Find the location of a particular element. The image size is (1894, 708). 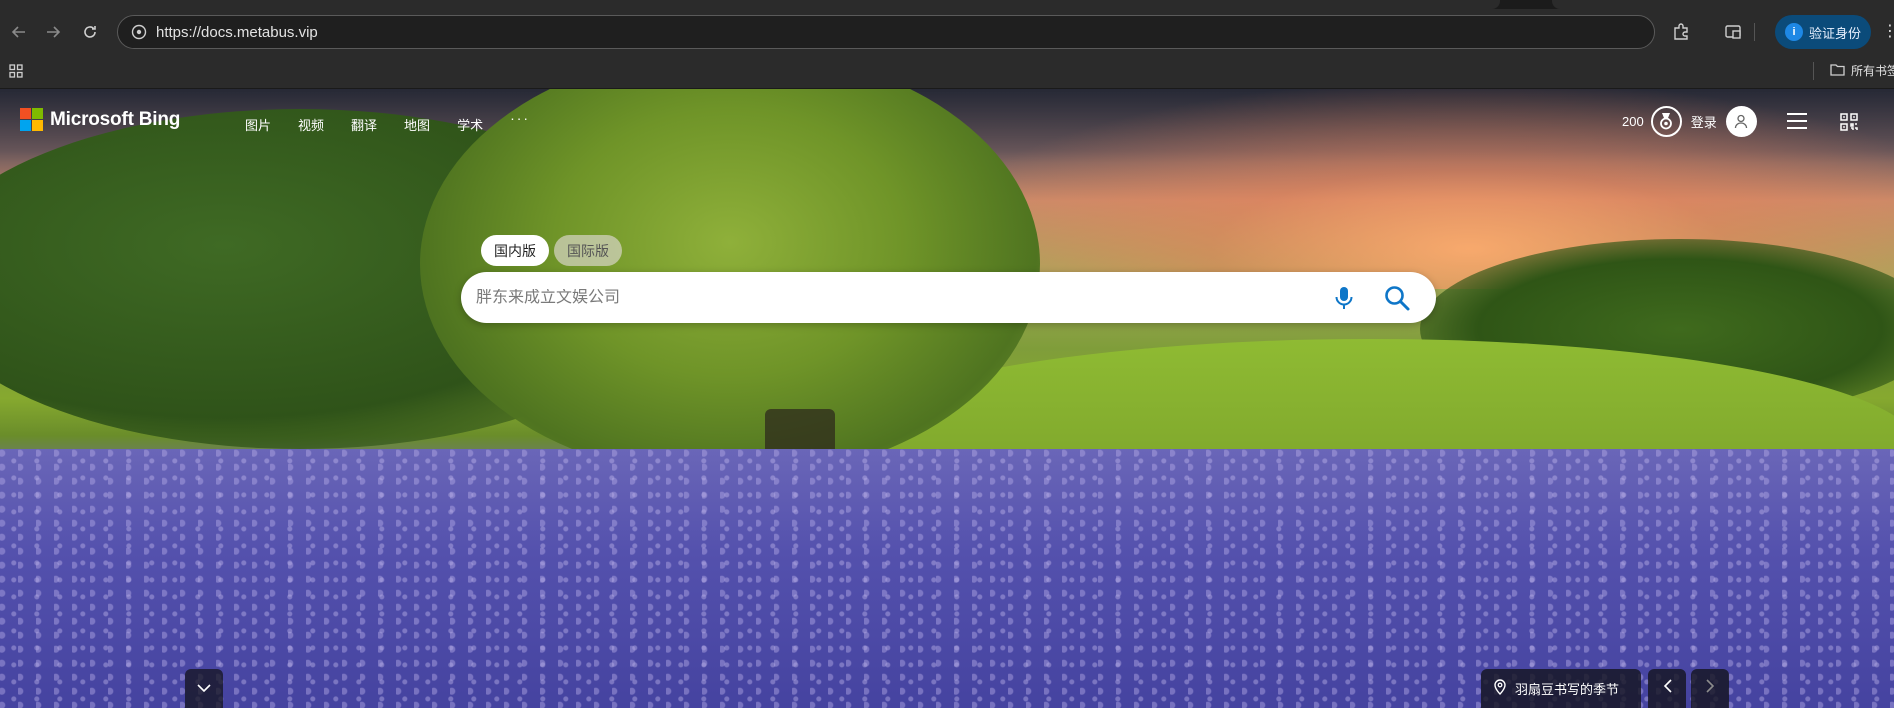

hamburger-menu-icon is located at coordinates (1797, 121).